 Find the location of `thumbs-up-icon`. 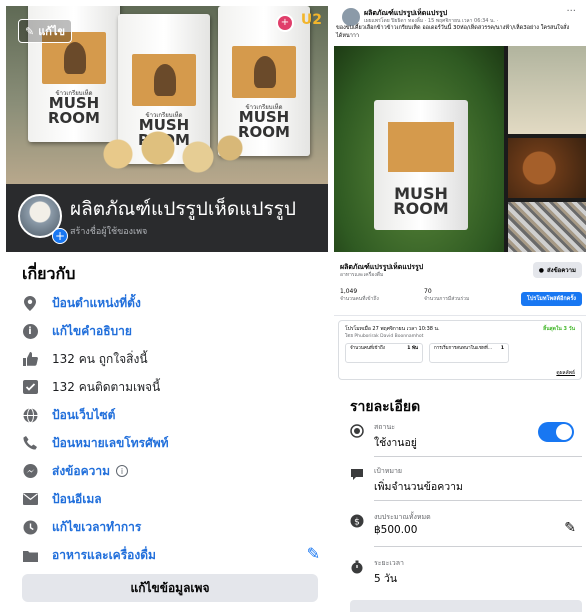

thumbs-up-icon is located at coordinates (30, 359).